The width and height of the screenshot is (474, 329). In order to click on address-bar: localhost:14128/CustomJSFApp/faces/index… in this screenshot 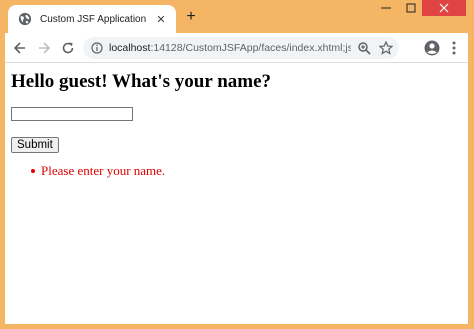, I will do `click(241, 48)`.